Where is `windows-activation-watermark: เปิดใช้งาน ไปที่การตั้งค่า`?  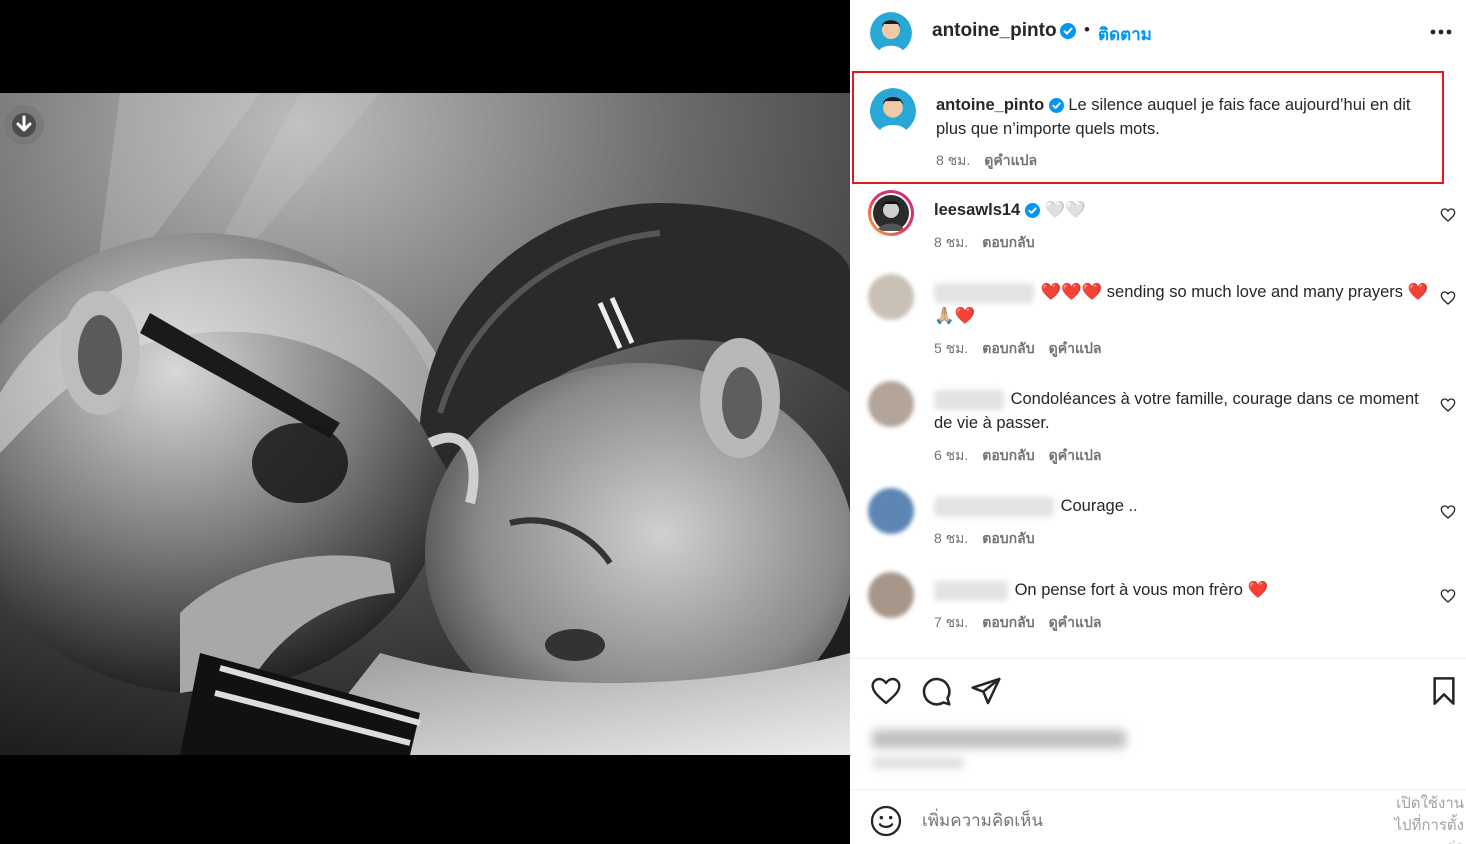 windows-activation-watermark: เปิดใช้งาน ไปที่การตั้งค่า is located at coordinates (1426, 818).